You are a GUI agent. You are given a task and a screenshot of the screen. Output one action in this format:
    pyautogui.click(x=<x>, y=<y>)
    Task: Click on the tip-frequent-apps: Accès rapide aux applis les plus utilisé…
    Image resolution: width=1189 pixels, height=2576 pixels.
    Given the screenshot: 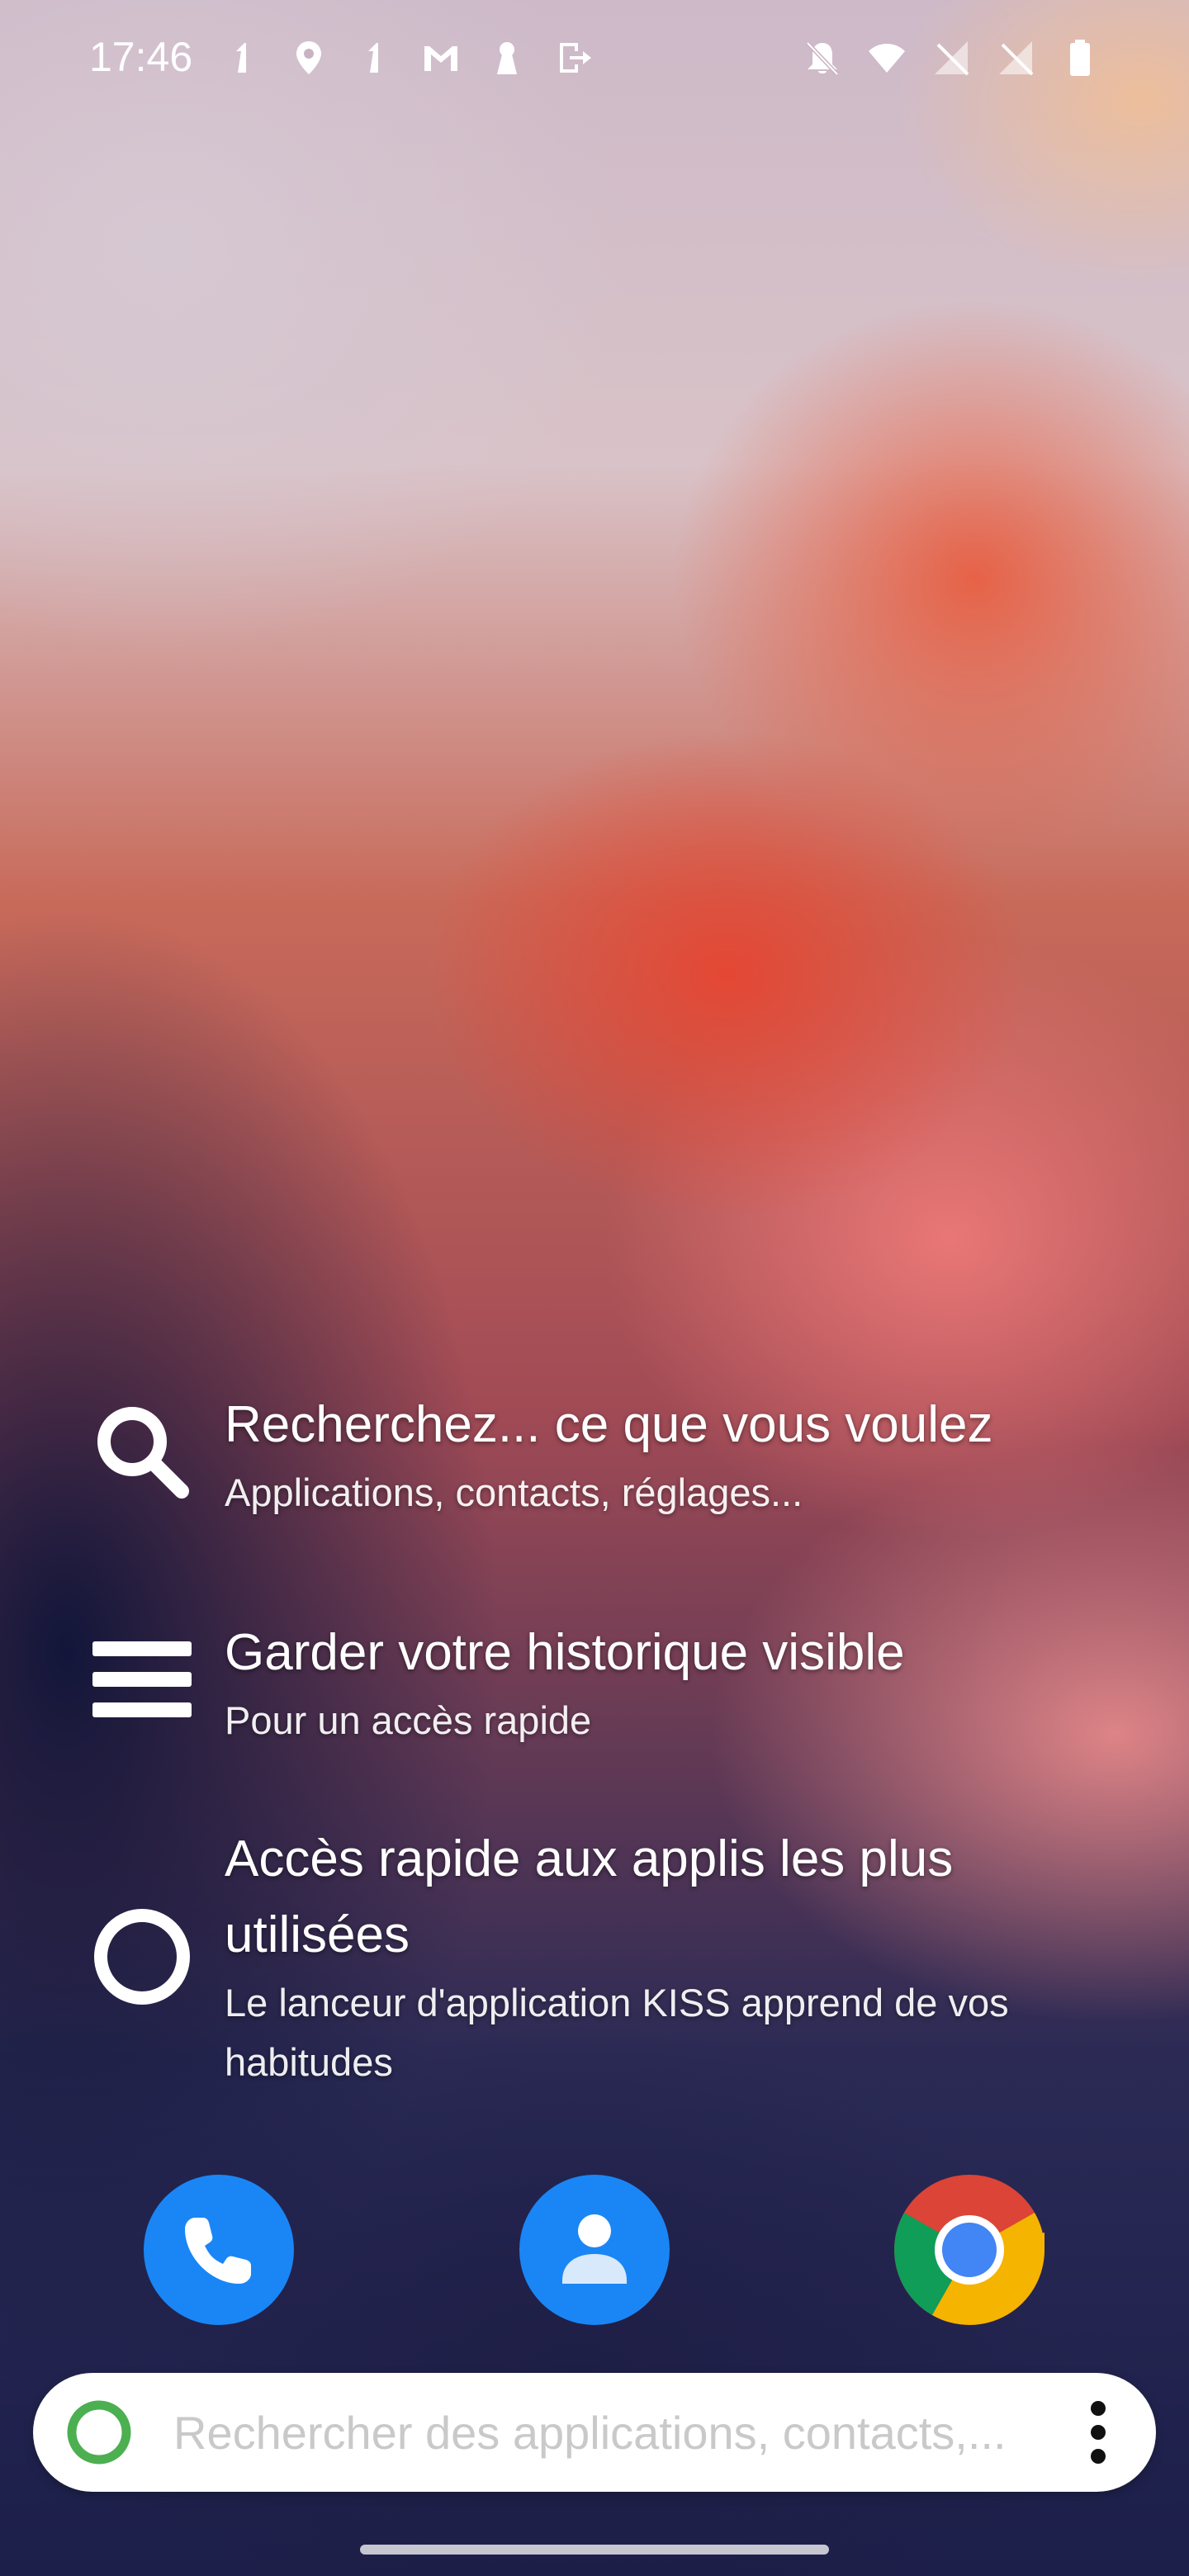 What is the action you would take?
    pyautogui.click(x=594, y=1957)
    